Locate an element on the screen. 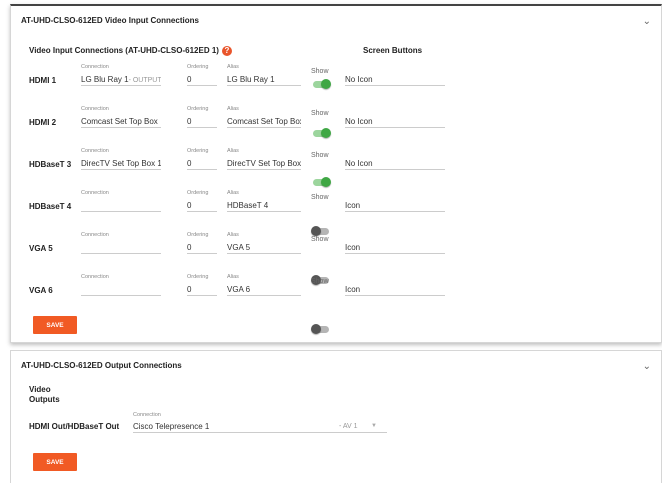 The image size is (662, 483). connection-field: DirecTV Set Top Box 1 is located at coordinates (121, 164).